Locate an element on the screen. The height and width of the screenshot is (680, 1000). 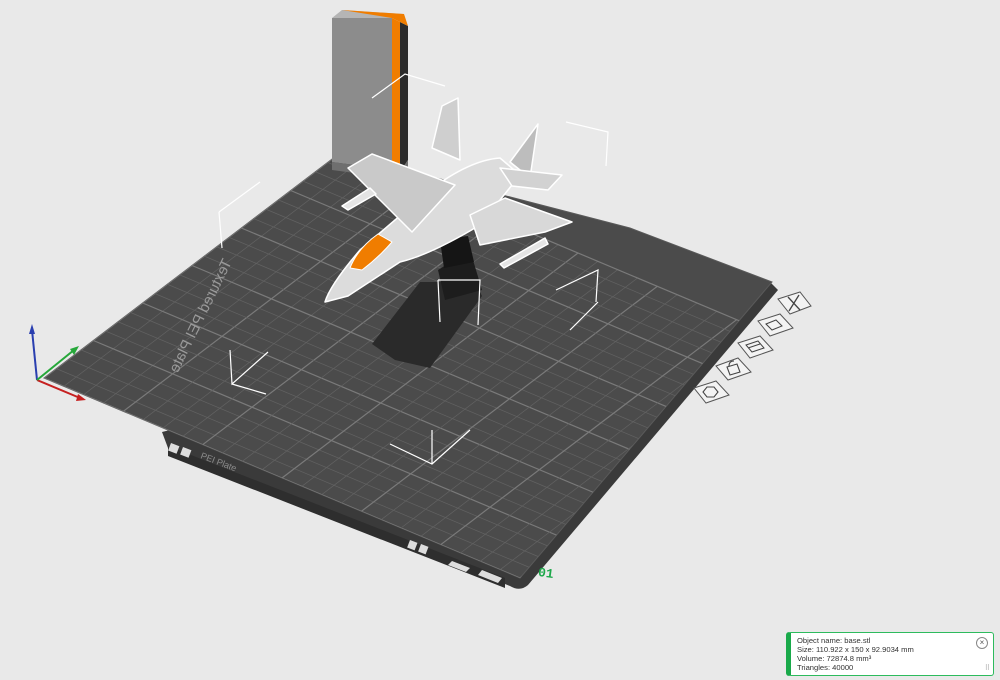
arrange-button is located at coordinates (755, 347).